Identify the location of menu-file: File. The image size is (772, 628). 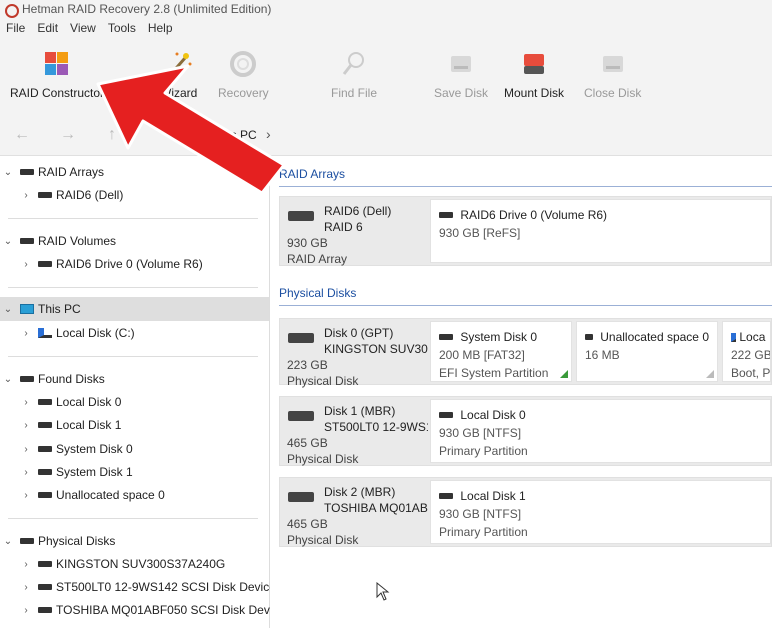
(15, 28).